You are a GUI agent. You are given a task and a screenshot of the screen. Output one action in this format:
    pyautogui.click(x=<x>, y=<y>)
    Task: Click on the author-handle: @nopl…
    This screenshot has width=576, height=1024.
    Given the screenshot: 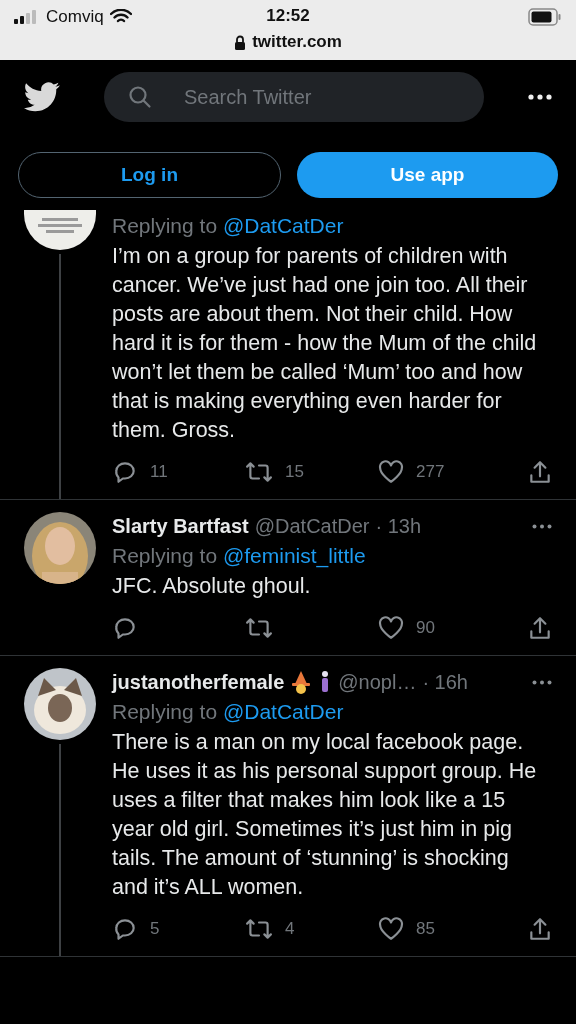 What is the action you would take?
    pyautogui.click(x=377, y=682)
    